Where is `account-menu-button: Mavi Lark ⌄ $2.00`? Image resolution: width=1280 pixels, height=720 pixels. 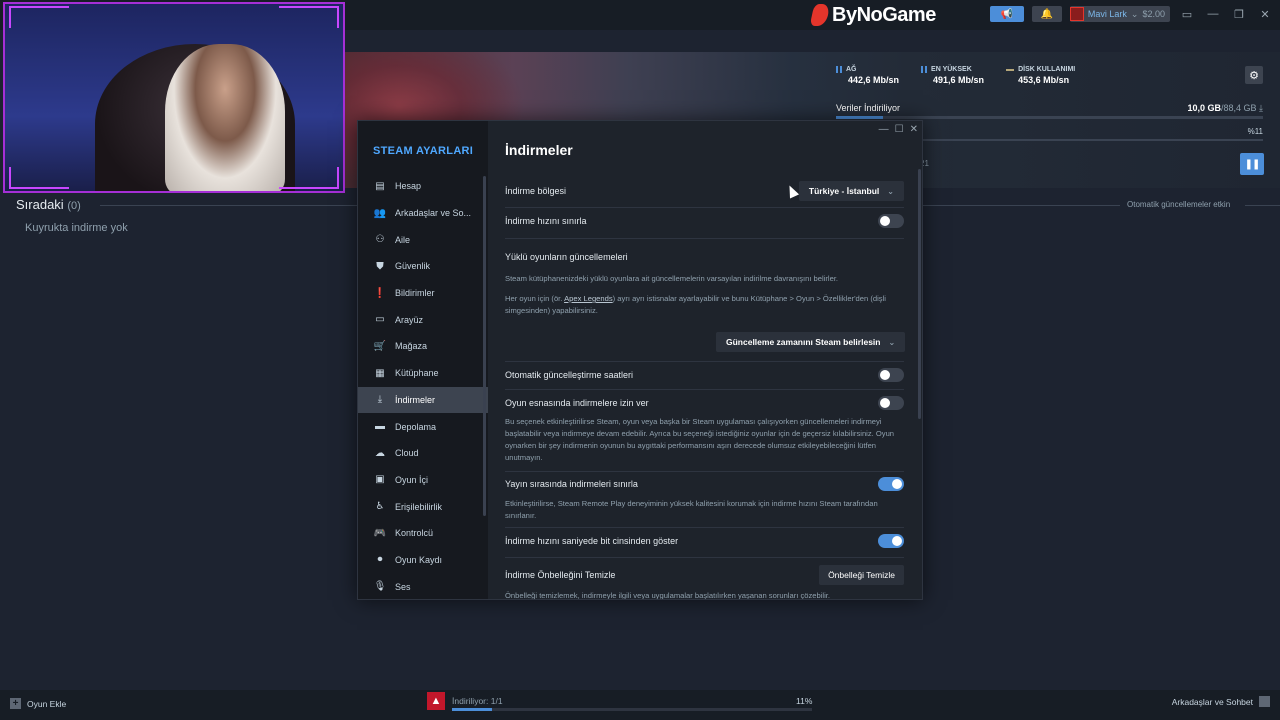 account-menu-button: Mavi Lark ⌄ $2.00 is located at coordinates (1119, 14).